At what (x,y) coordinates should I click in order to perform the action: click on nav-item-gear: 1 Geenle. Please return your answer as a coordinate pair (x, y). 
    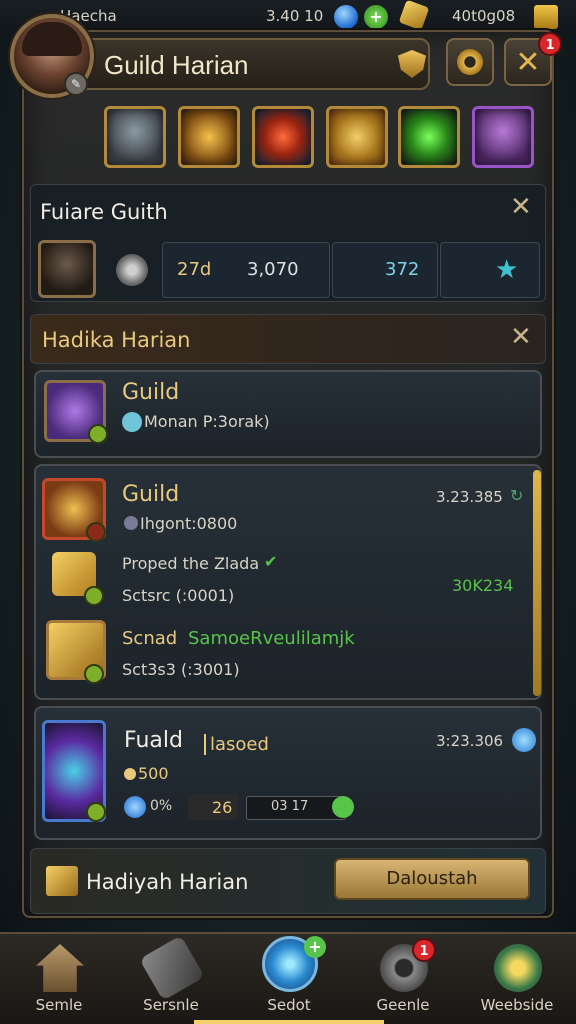
    Looking at the image, I should click on (403, 979).